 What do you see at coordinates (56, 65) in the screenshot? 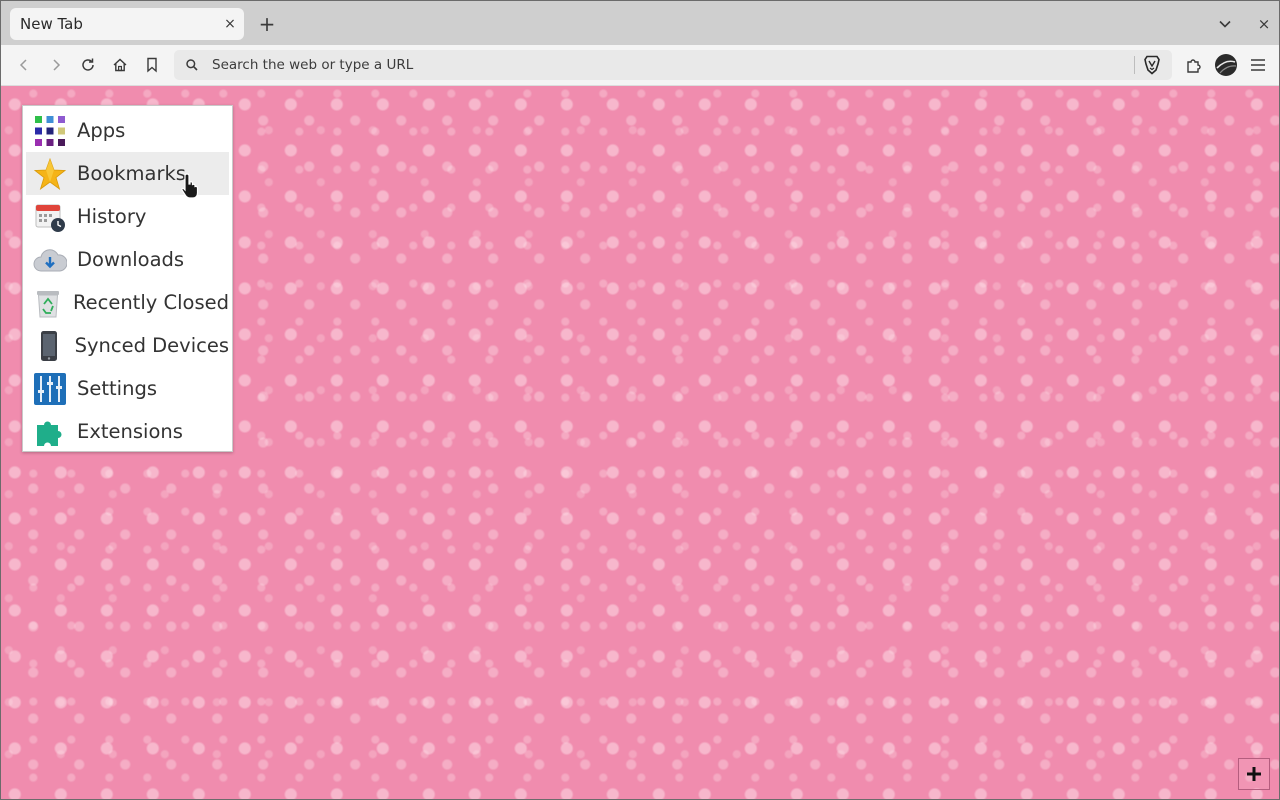
I see `forward-icon` at bounding box center [56, 65].